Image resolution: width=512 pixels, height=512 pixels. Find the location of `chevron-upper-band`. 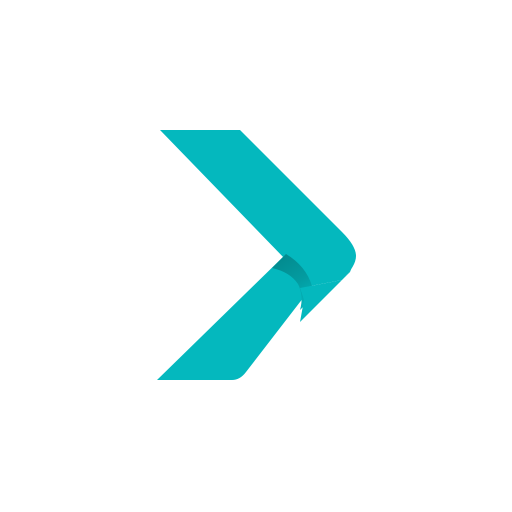

chevron-upper-band is located at coordinates (258, 209).